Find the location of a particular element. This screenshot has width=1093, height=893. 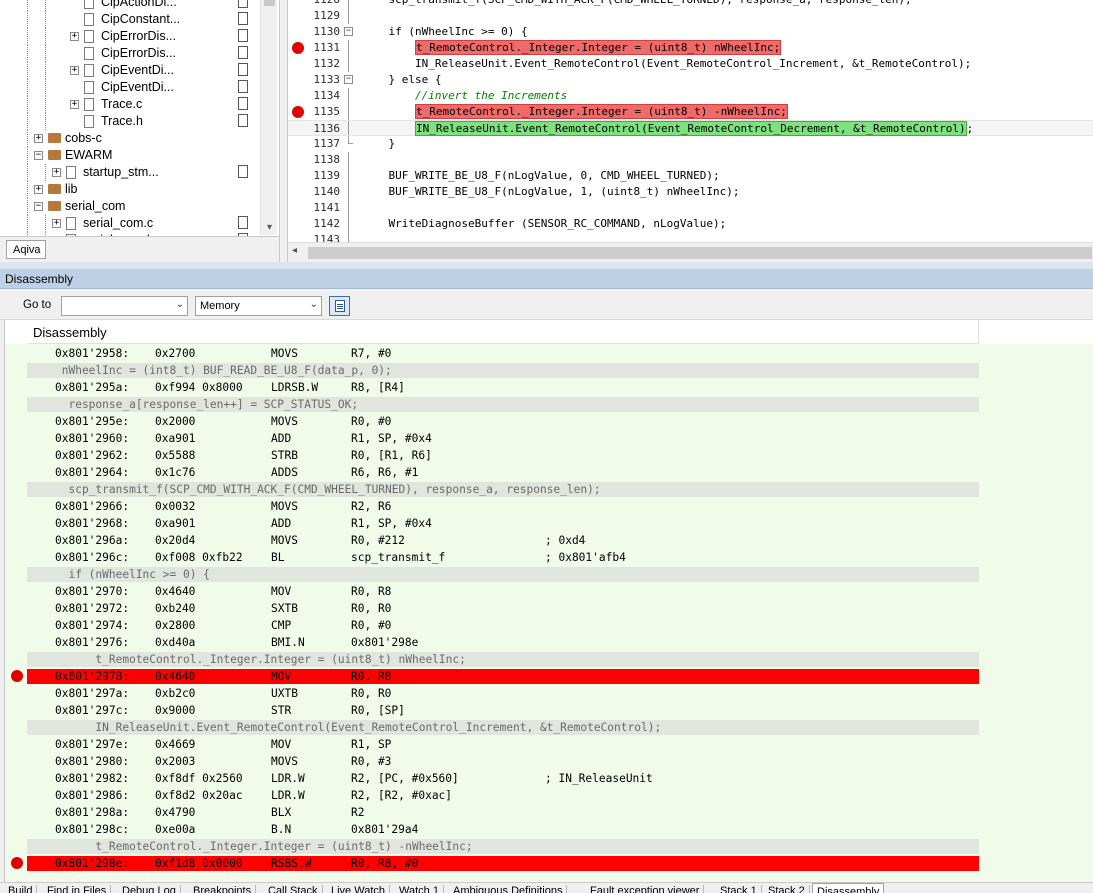

scroll-down-icon: ▾ is located at coordinates (269, 227).